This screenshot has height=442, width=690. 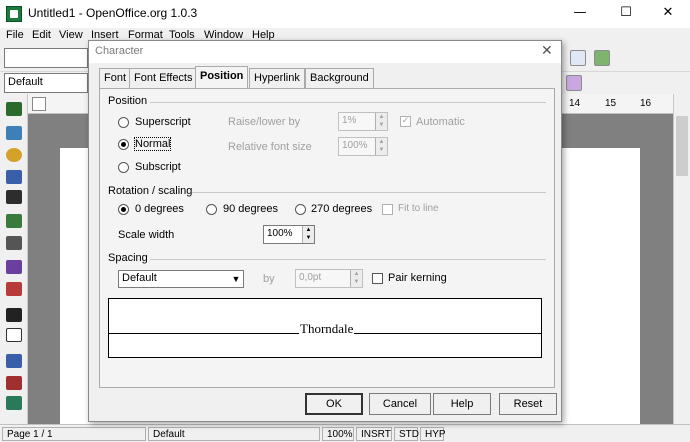 I want to click on find-replace-icon, so click(x=14, y=289).